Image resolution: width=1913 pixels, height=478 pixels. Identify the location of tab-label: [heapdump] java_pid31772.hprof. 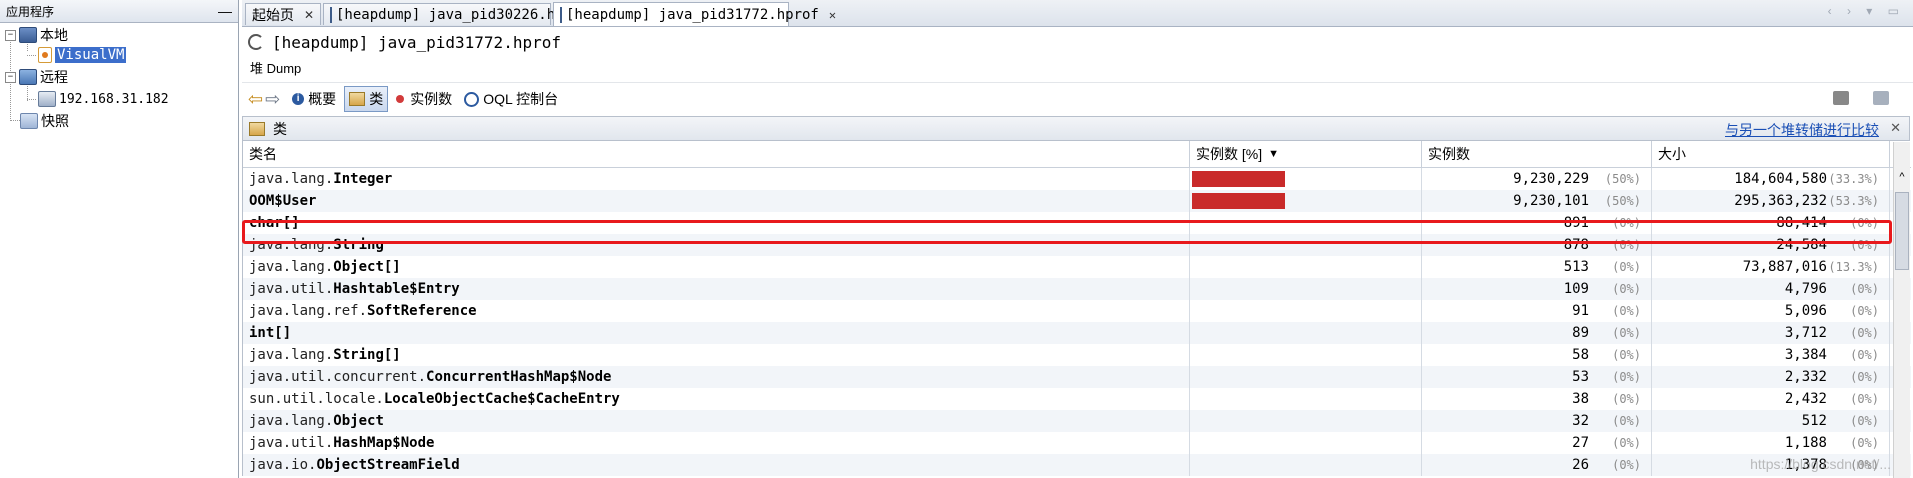
(692, 14).